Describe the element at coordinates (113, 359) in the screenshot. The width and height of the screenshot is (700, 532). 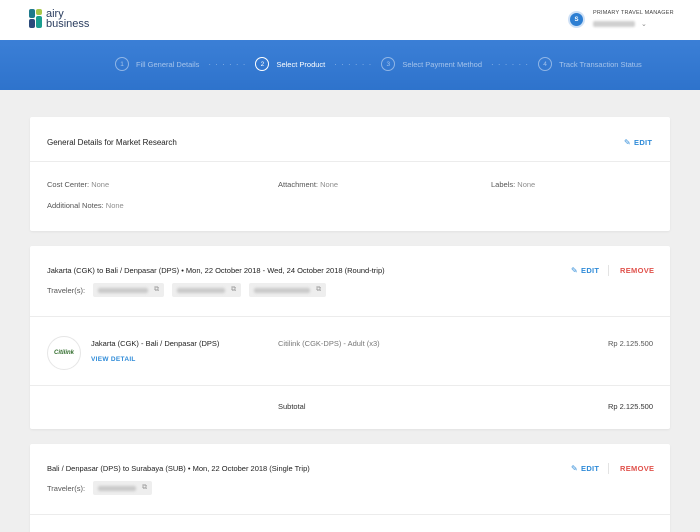
I see `view-detail-link: VIEW DETAIL` at that location.